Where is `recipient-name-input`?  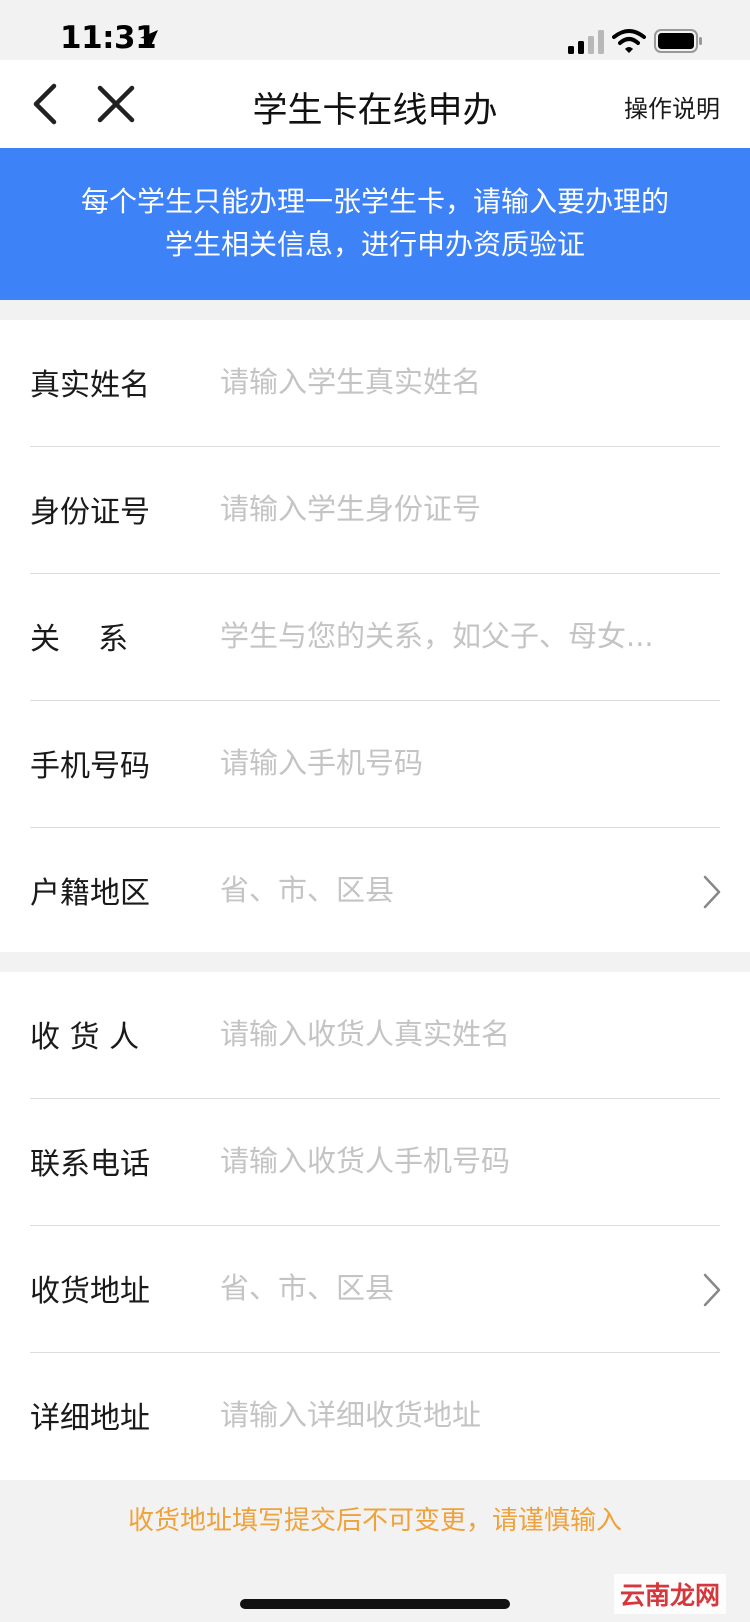 recipient-name-input is located at coordinates (455, 1034).